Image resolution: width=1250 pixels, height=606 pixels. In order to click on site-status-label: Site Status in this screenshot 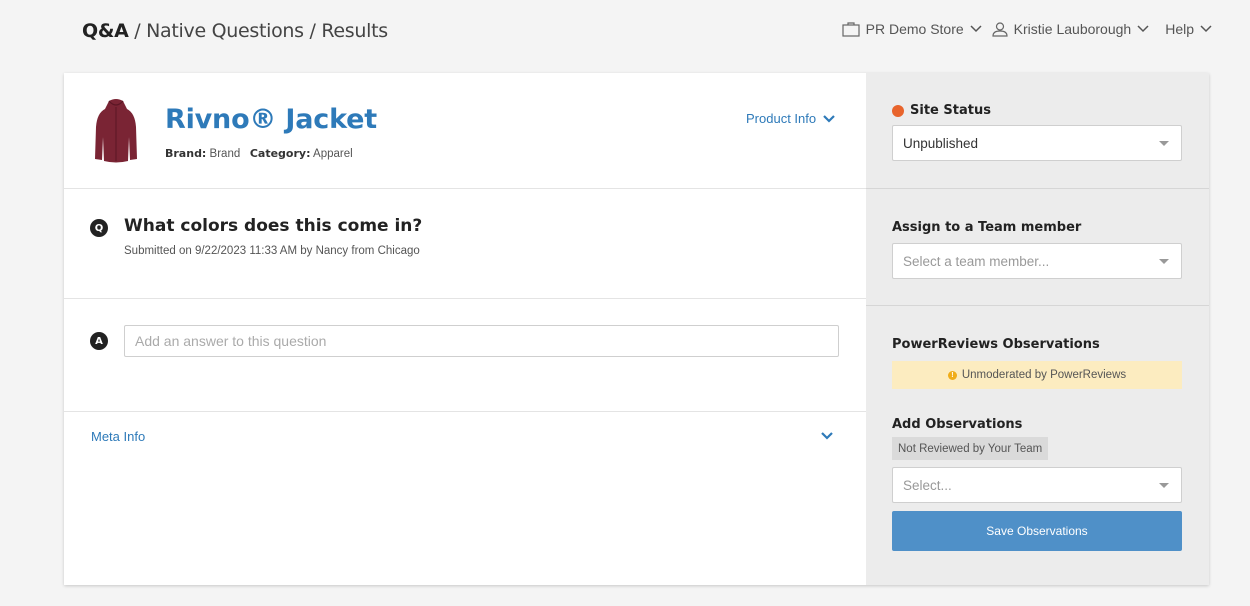, I will do `click(941, 110)`.